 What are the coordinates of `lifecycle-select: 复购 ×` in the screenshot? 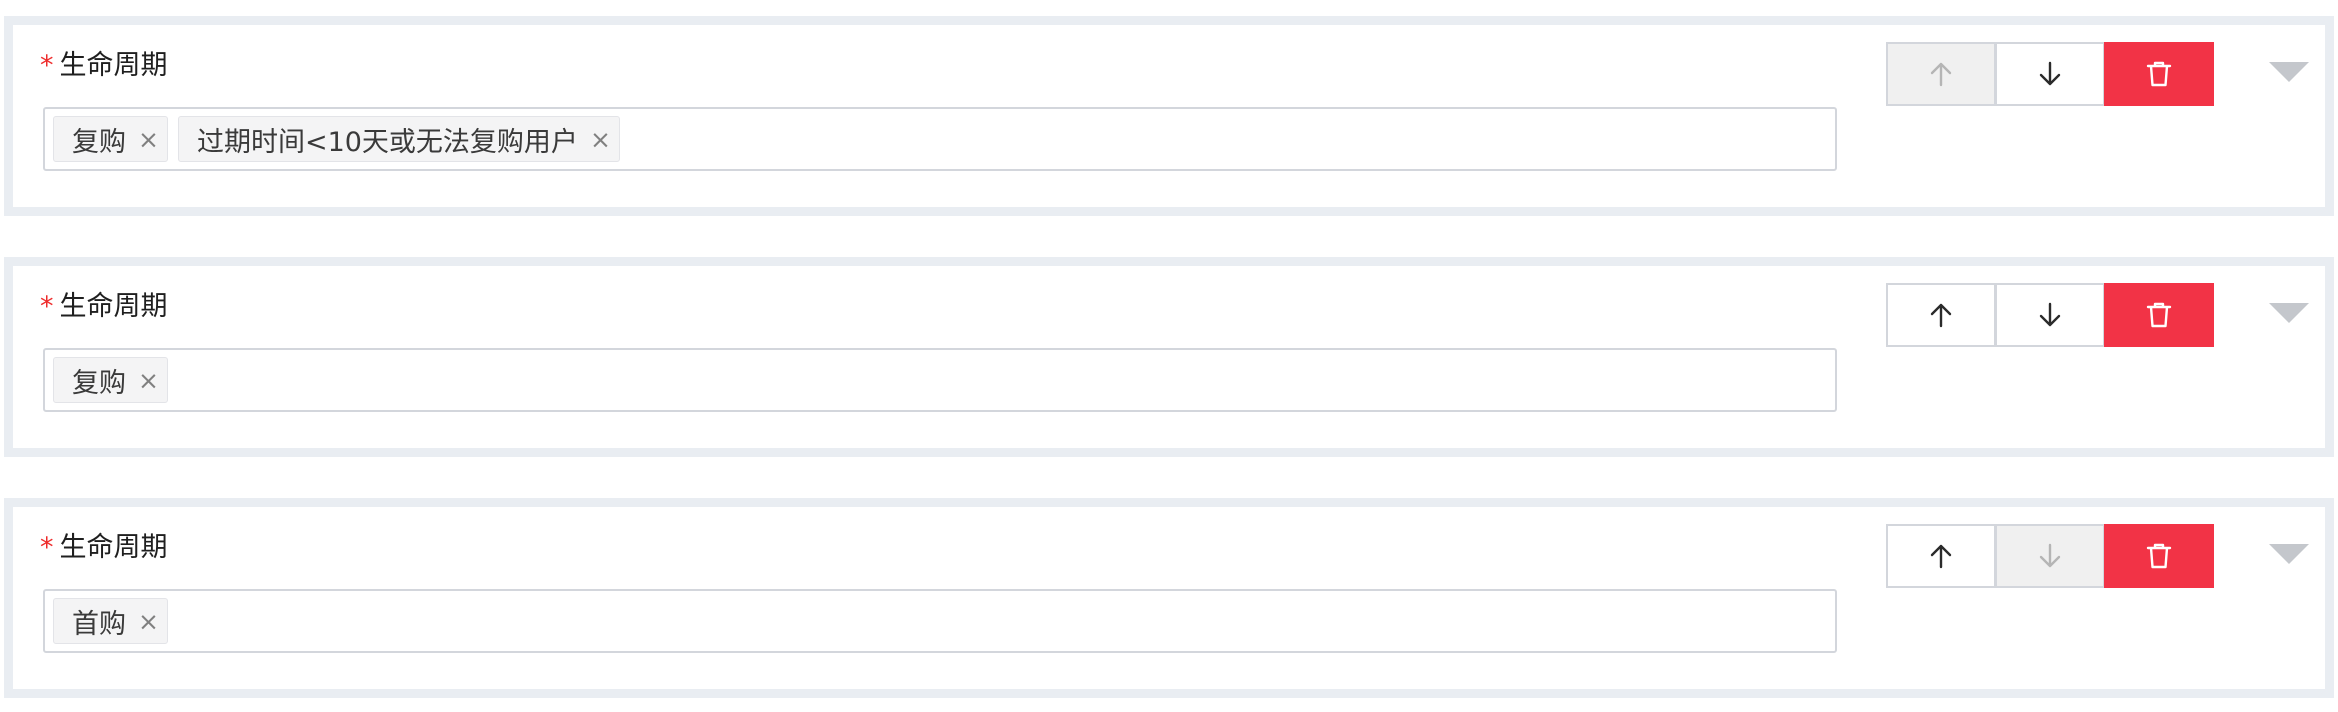 It's located at (940, 380).